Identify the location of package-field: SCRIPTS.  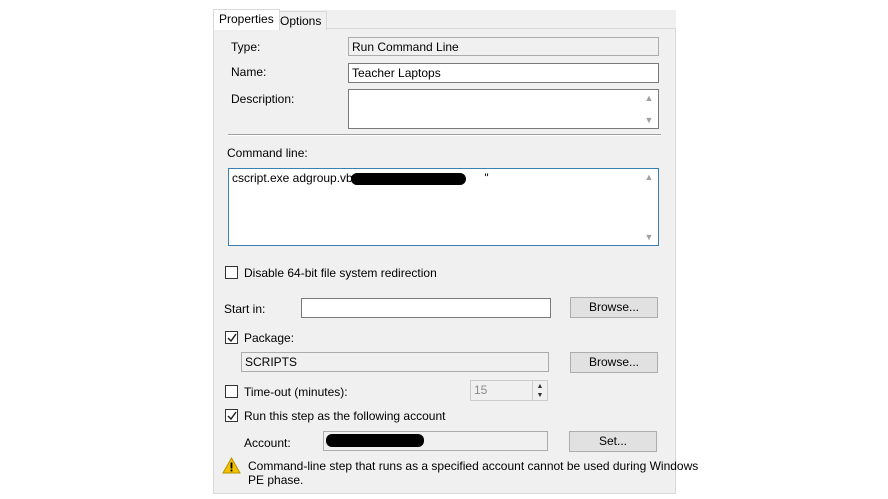
(395, 362).